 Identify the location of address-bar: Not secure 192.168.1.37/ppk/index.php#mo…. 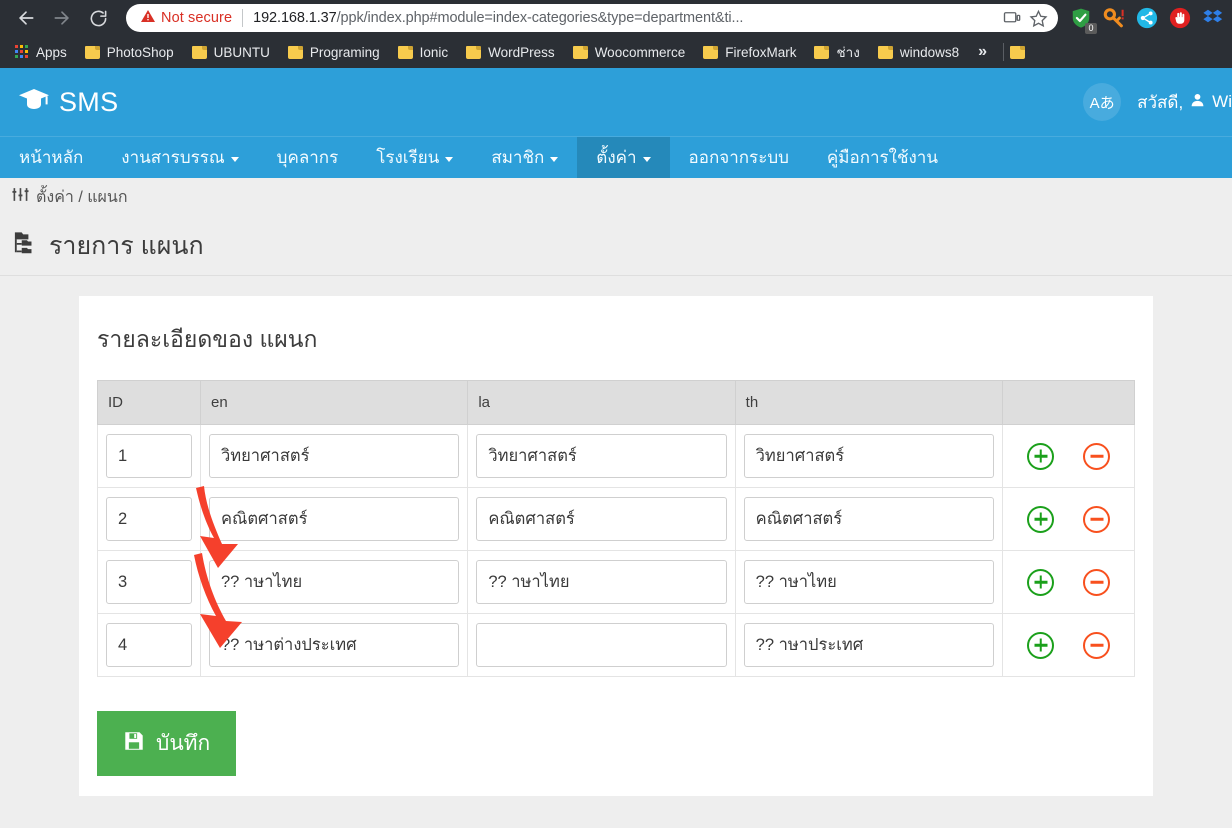
(592, 18).